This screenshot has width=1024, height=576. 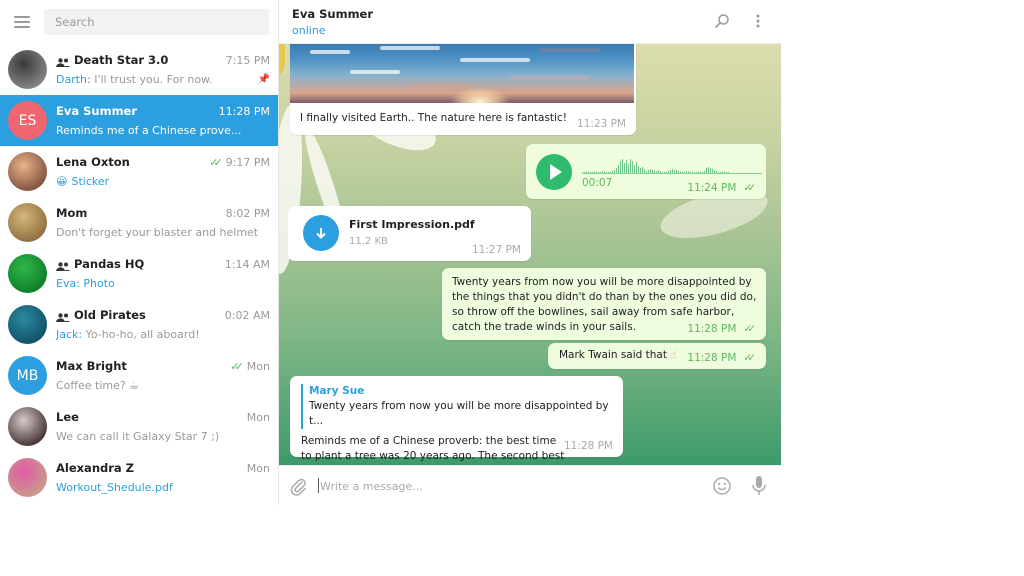 What do you see at coordinates (722, 21) in the screenshot?
I see `search-icon` at bounding box center [722, 21].